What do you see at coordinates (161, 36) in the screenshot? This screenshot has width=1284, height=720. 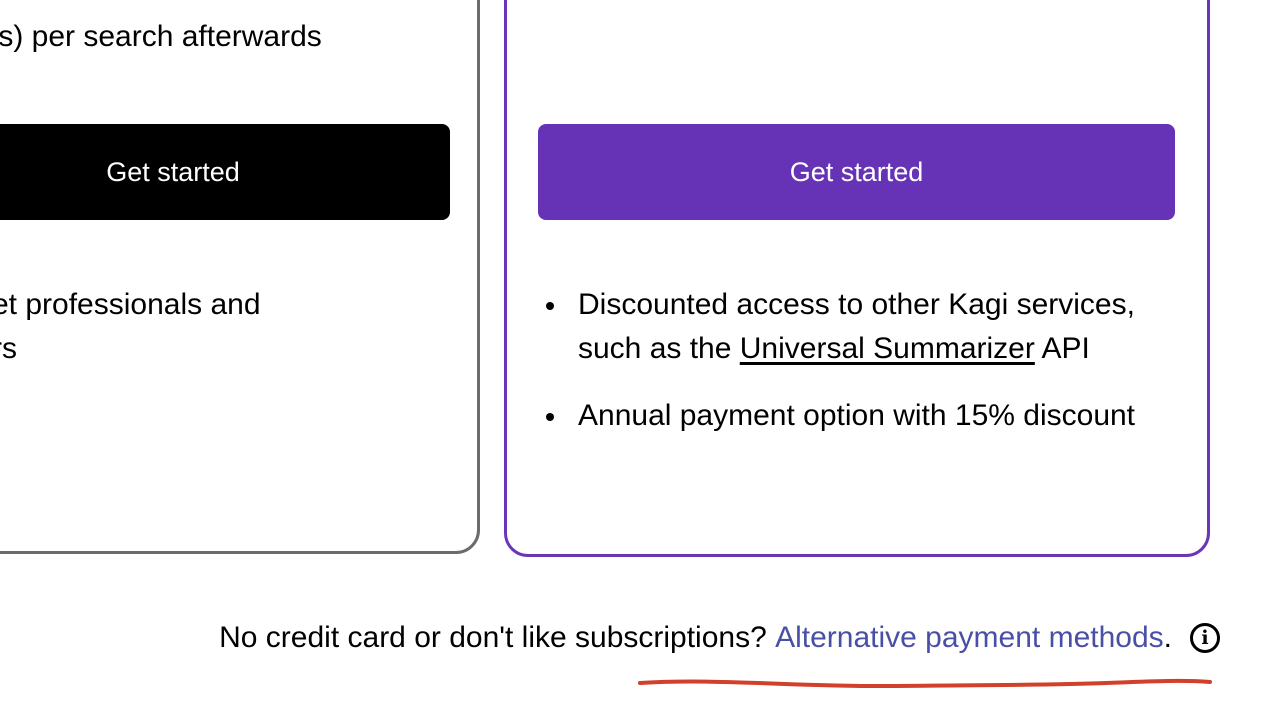 I see `left-plan-pricing-text: ts) per search afterwards` at bounding box center [161, 36].